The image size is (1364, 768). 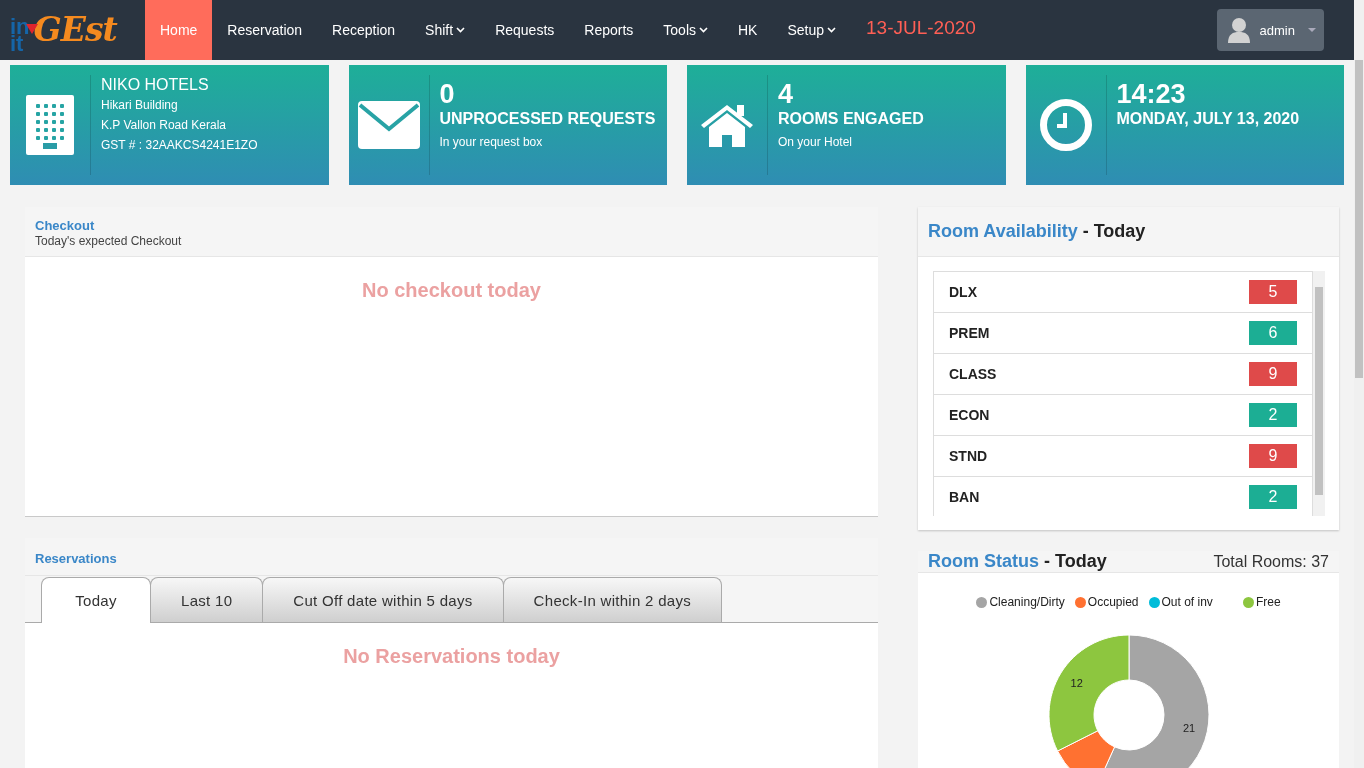 What do you see at coordinates (17, 43) in the screenshot?
I see `logo-text: it` at bounding box center [17, 43].